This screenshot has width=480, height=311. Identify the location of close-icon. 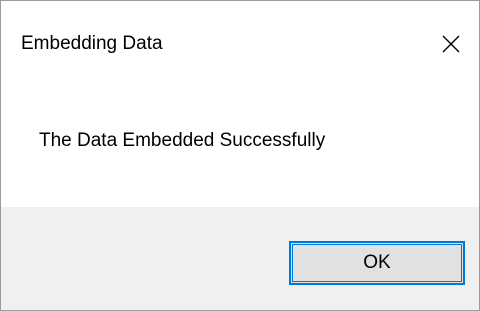
(451, 44).